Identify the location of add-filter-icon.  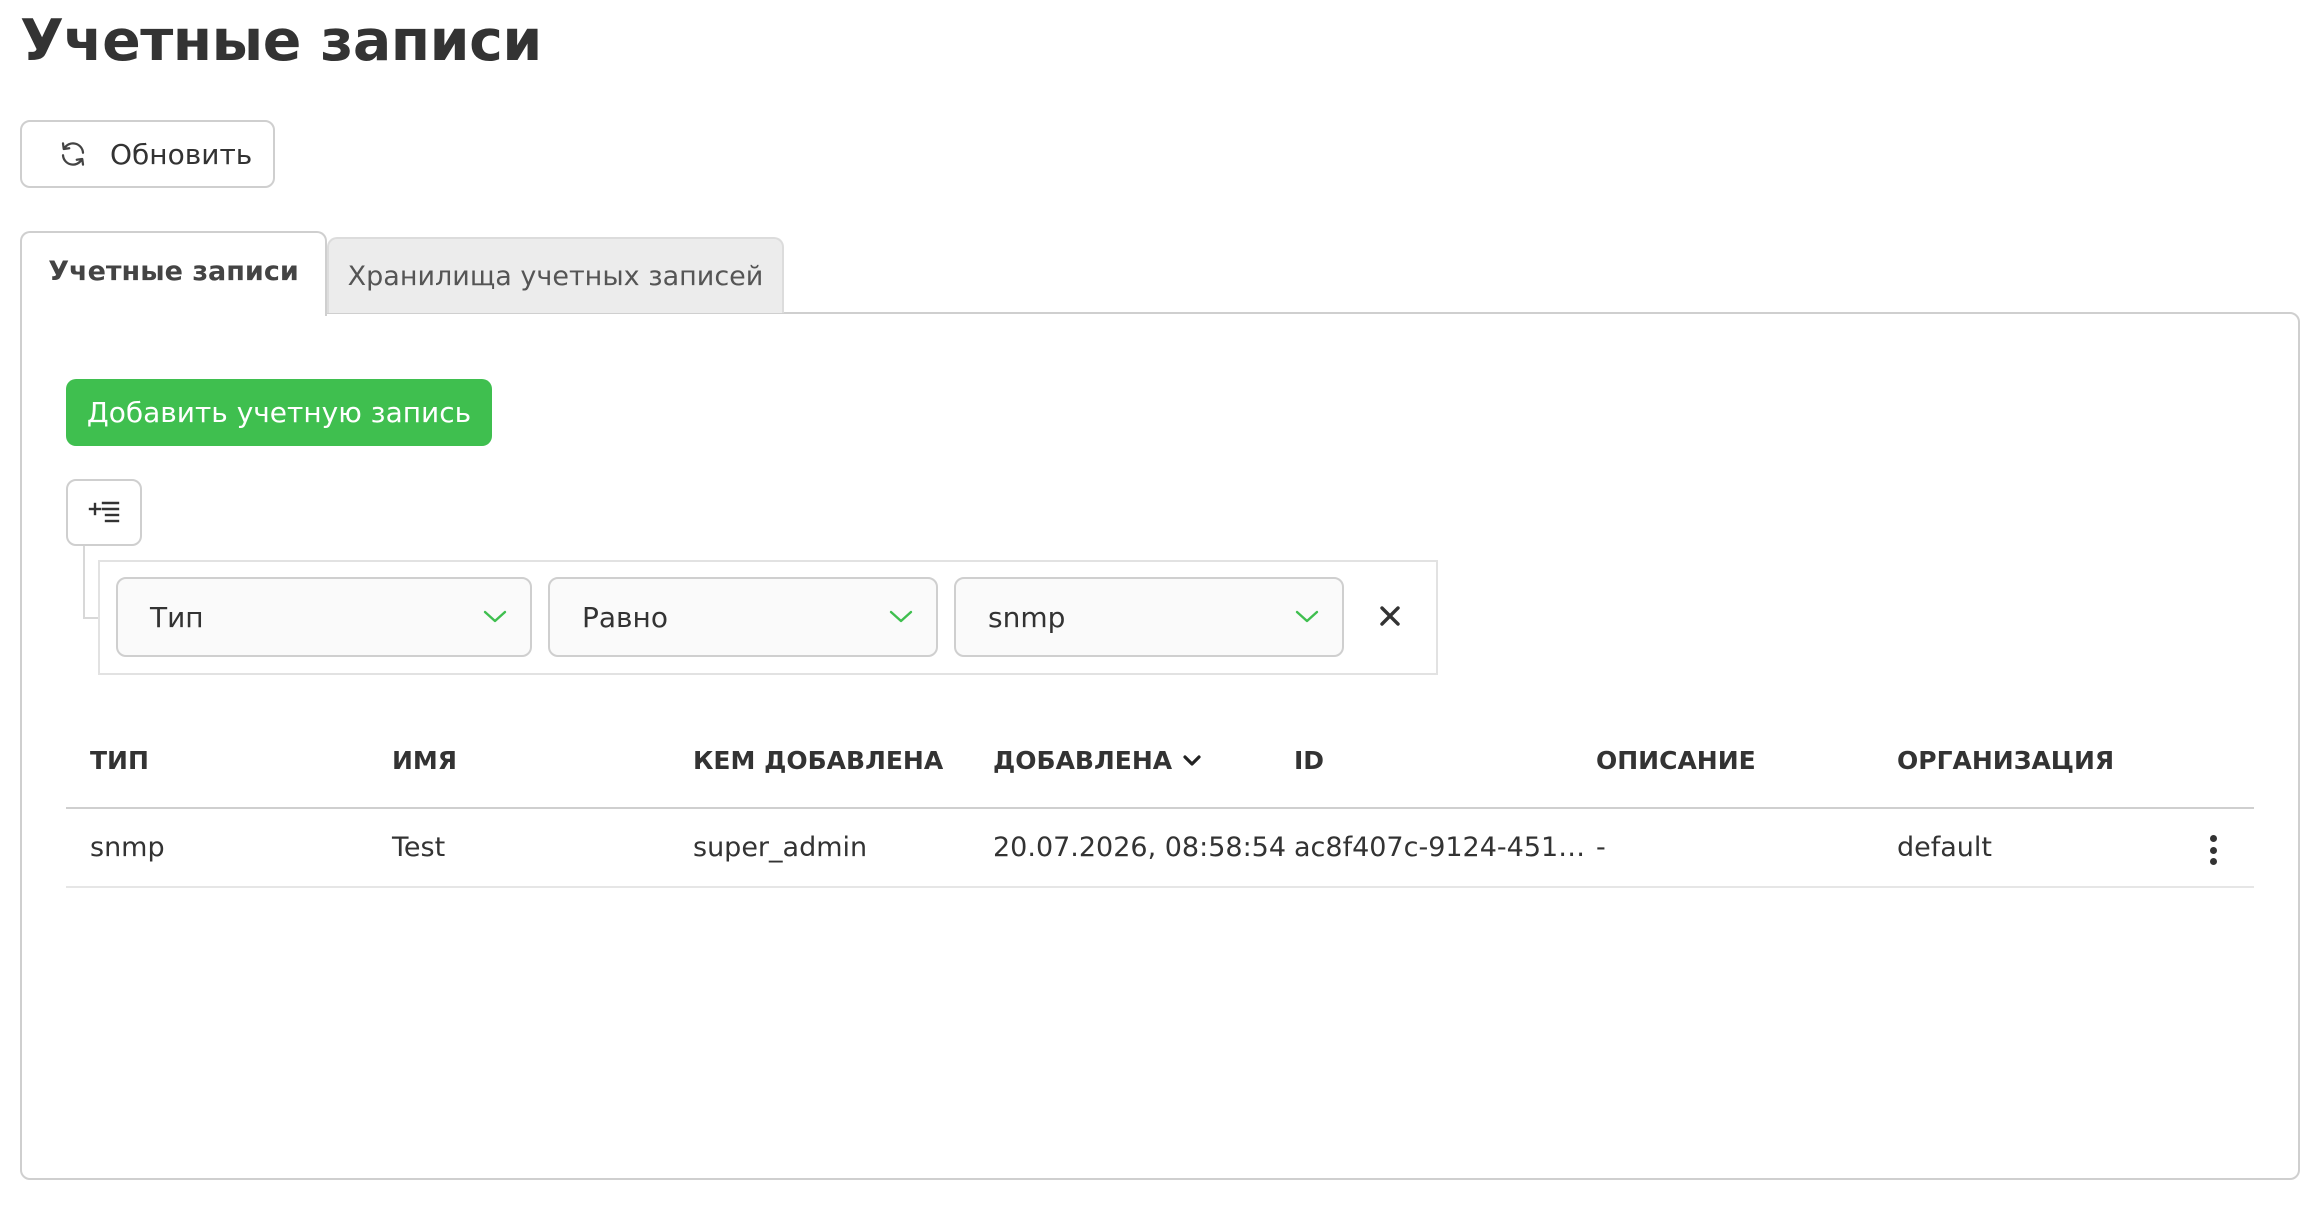
(104, 511).